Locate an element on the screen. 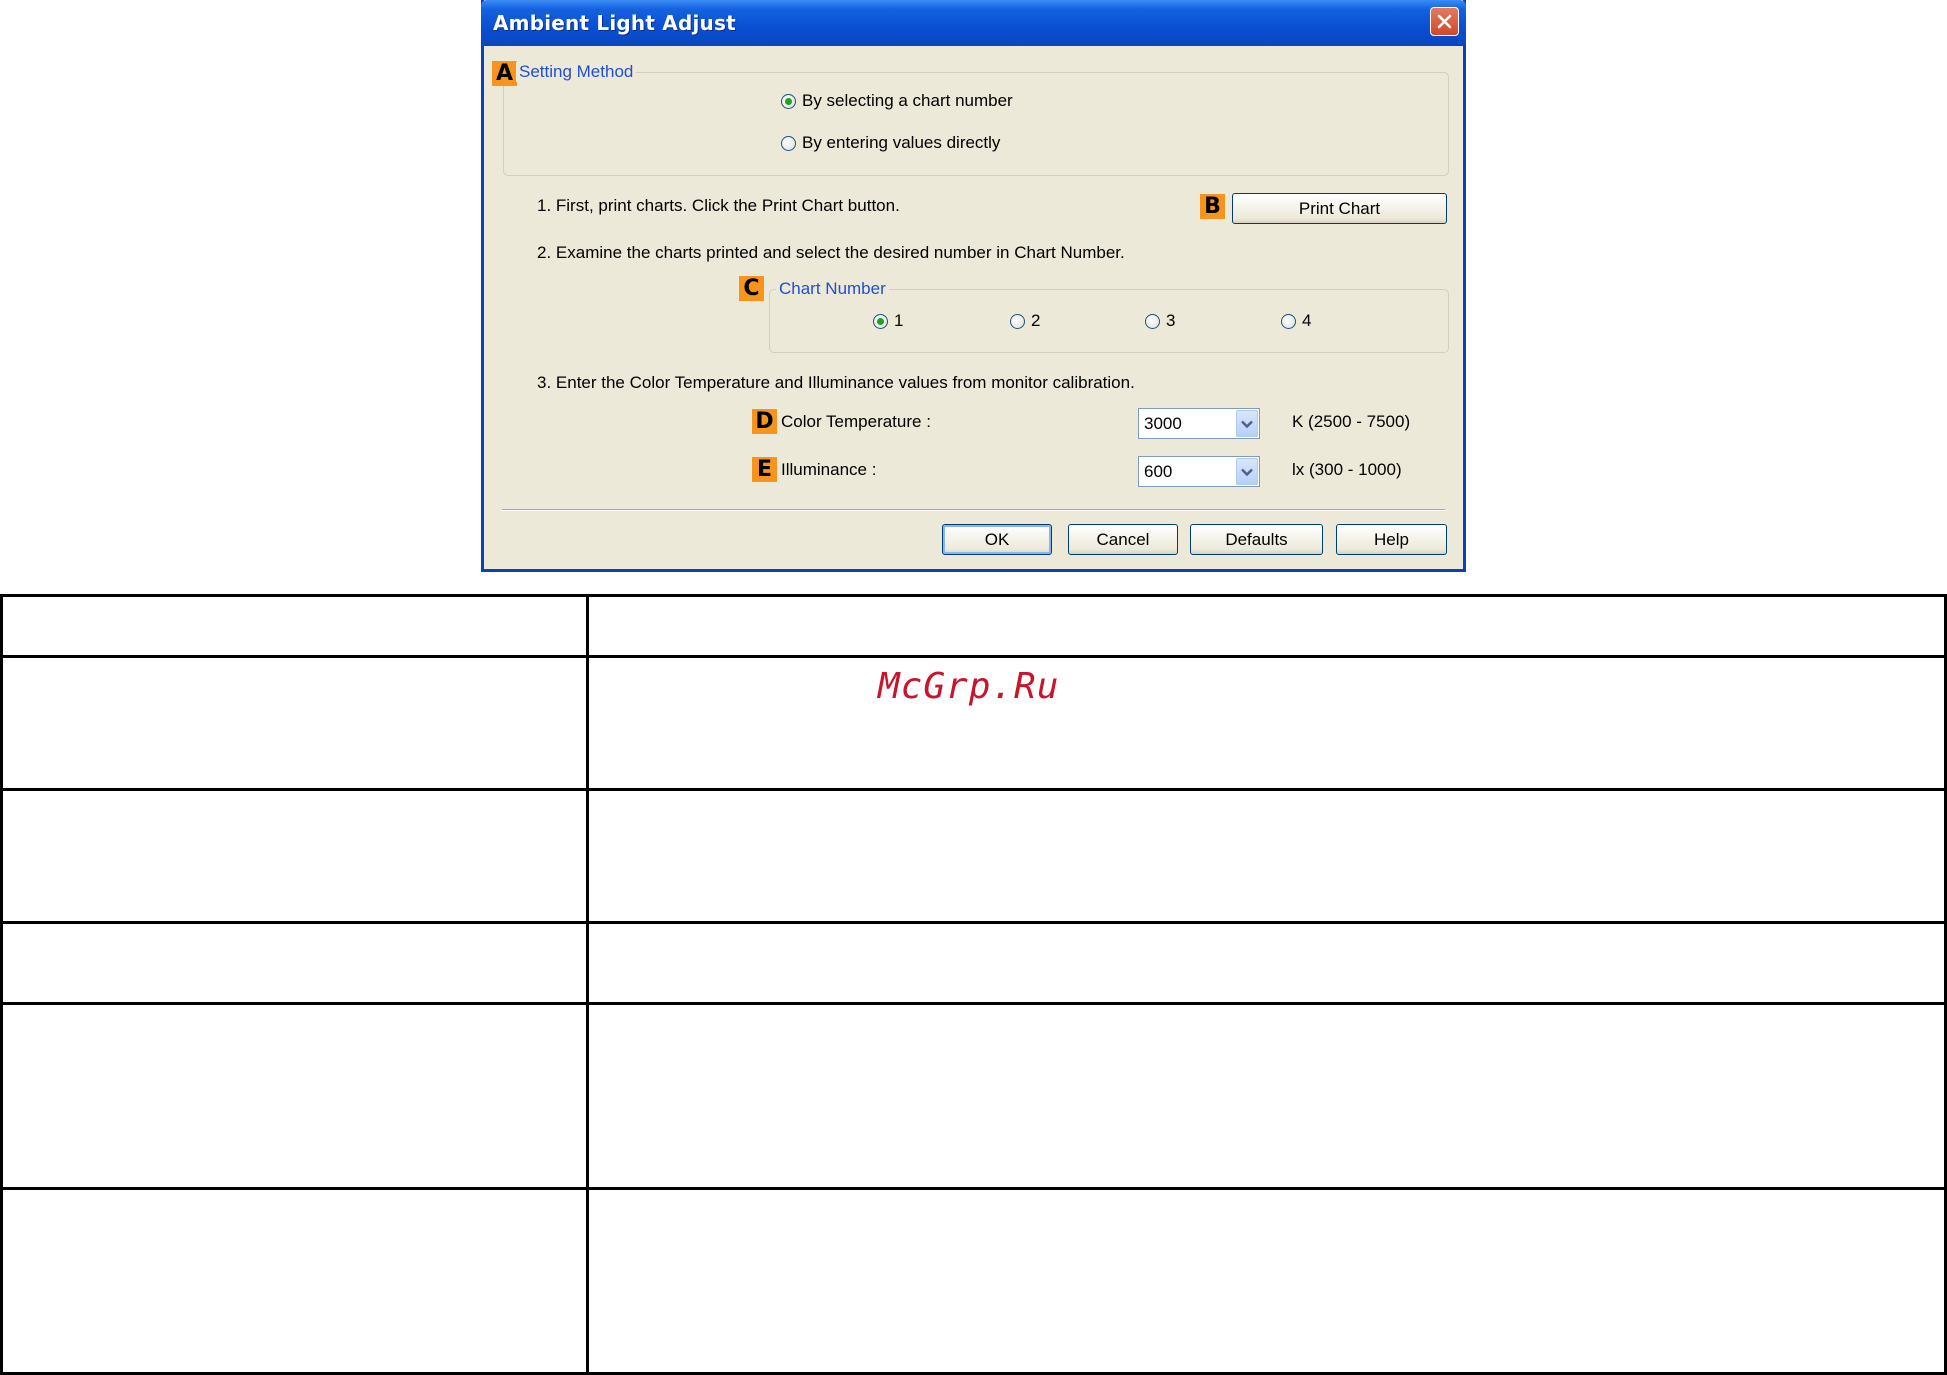 The width and height of the screenshot is (1947, 1375). illuminance-value: 600 is located at coordinates (1158, 471).